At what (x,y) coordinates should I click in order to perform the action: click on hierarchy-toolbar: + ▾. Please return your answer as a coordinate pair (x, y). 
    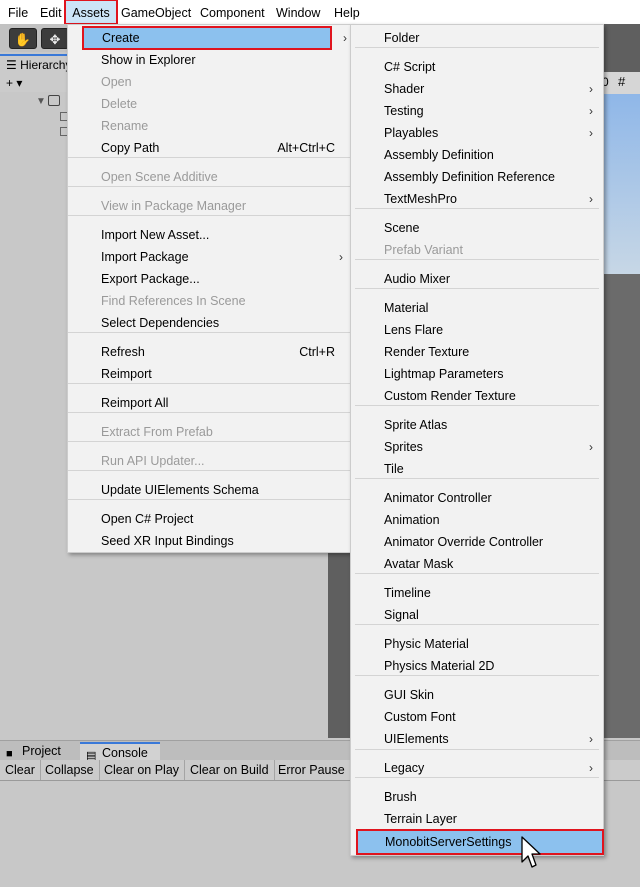
    Looking at the image, I should click on (35, 83).